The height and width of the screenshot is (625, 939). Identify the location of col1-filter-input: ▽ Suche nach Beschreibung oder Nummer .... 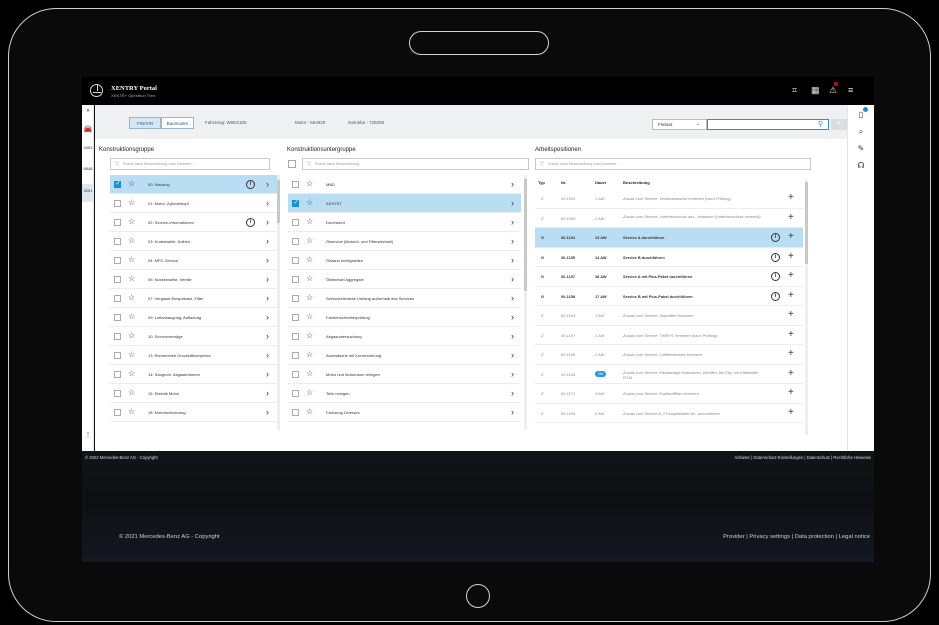
(190, 164).